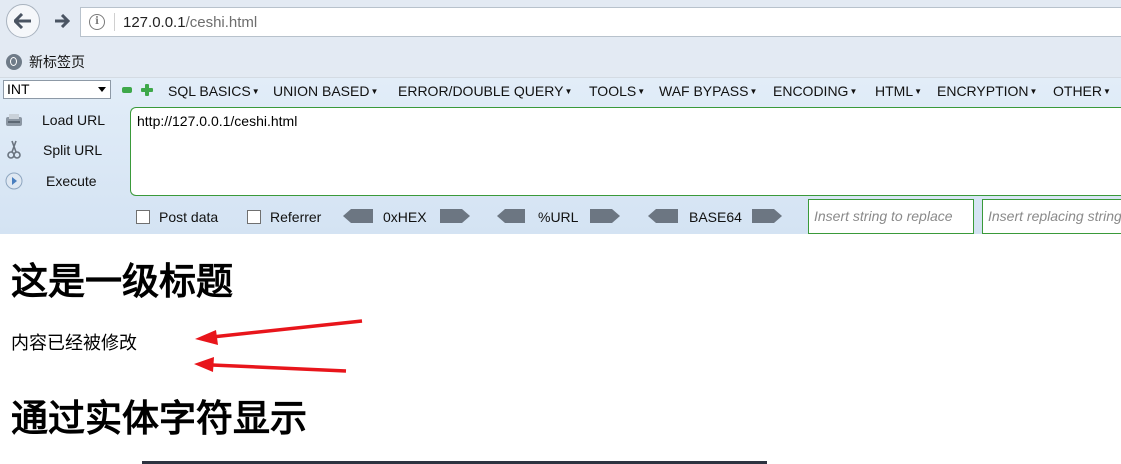  What do you see at coordinates (715, 217) in the screenshot?
I see `base64-label: BASE64` at bounding box center [715, 217].